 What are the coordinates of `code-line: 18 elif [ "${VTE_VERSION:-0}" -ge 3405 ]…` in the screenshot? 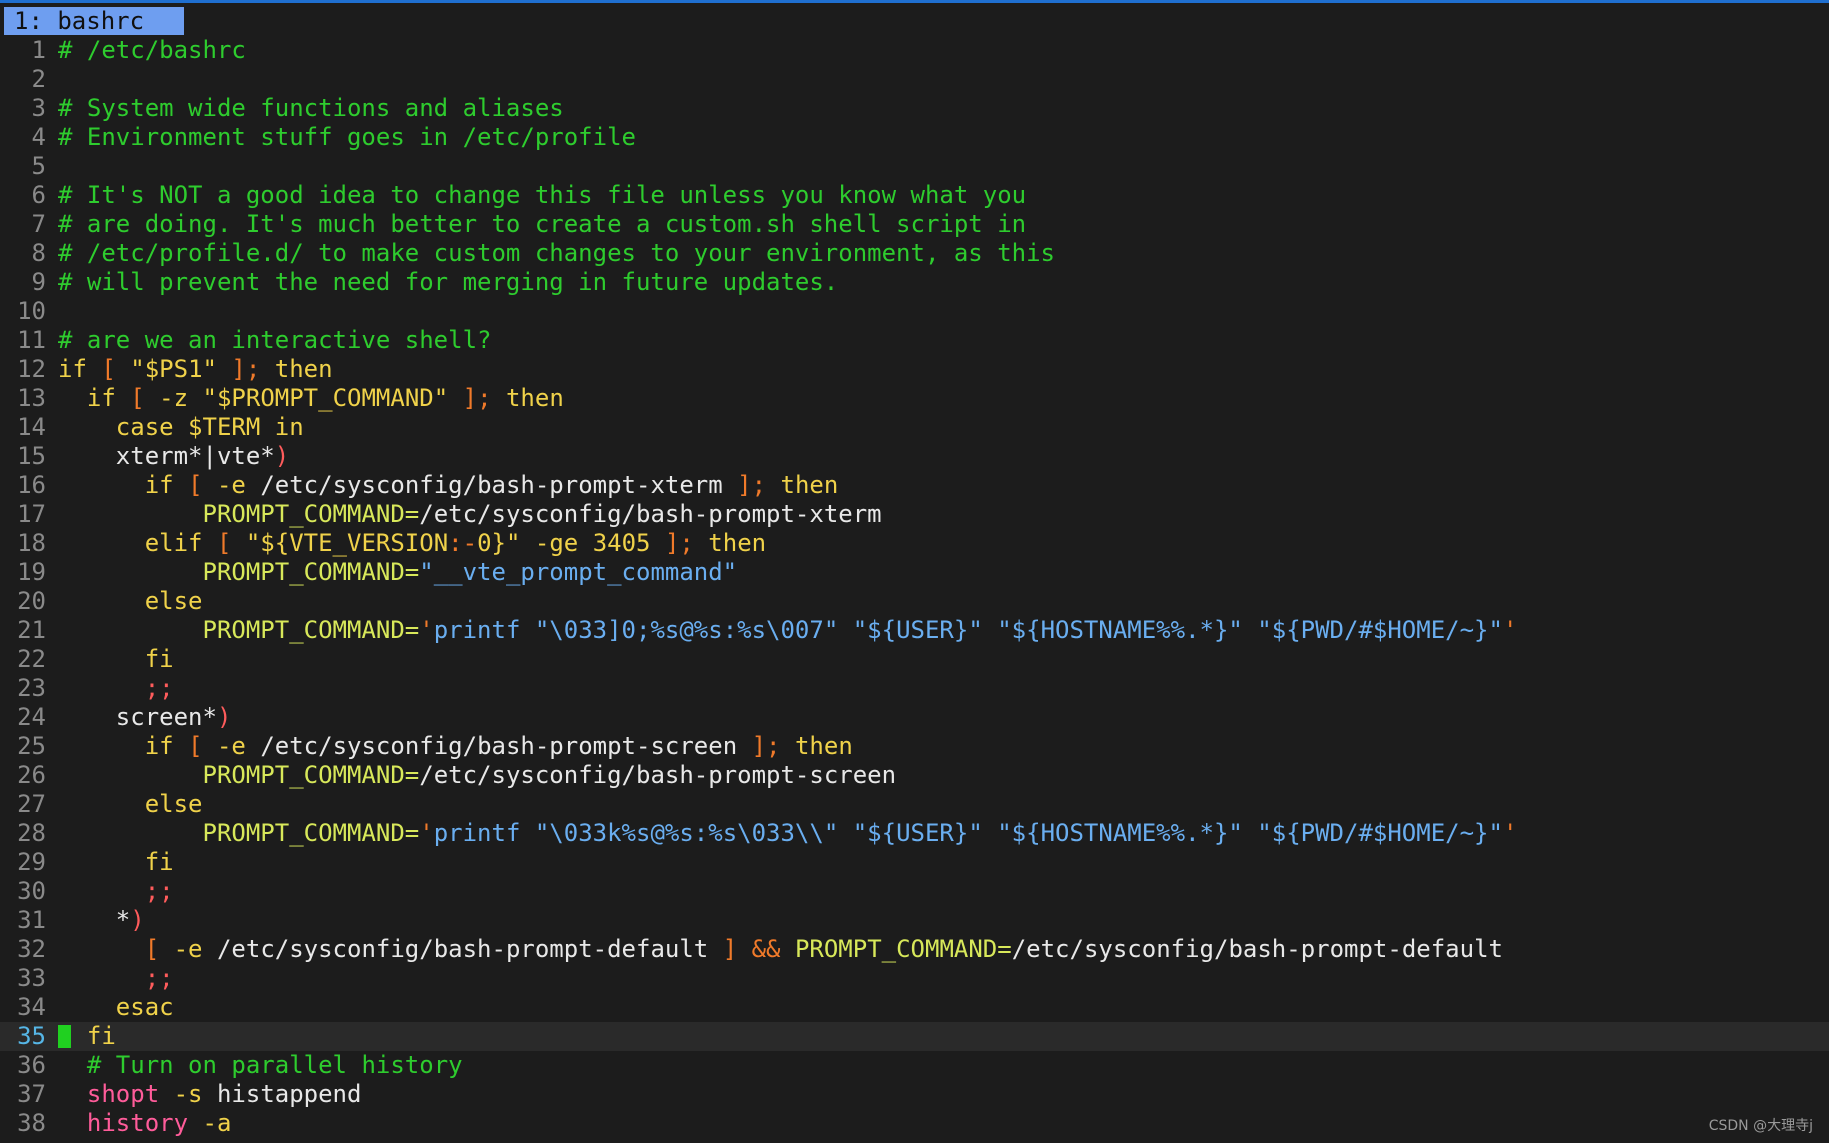 It's located at (914, 543).